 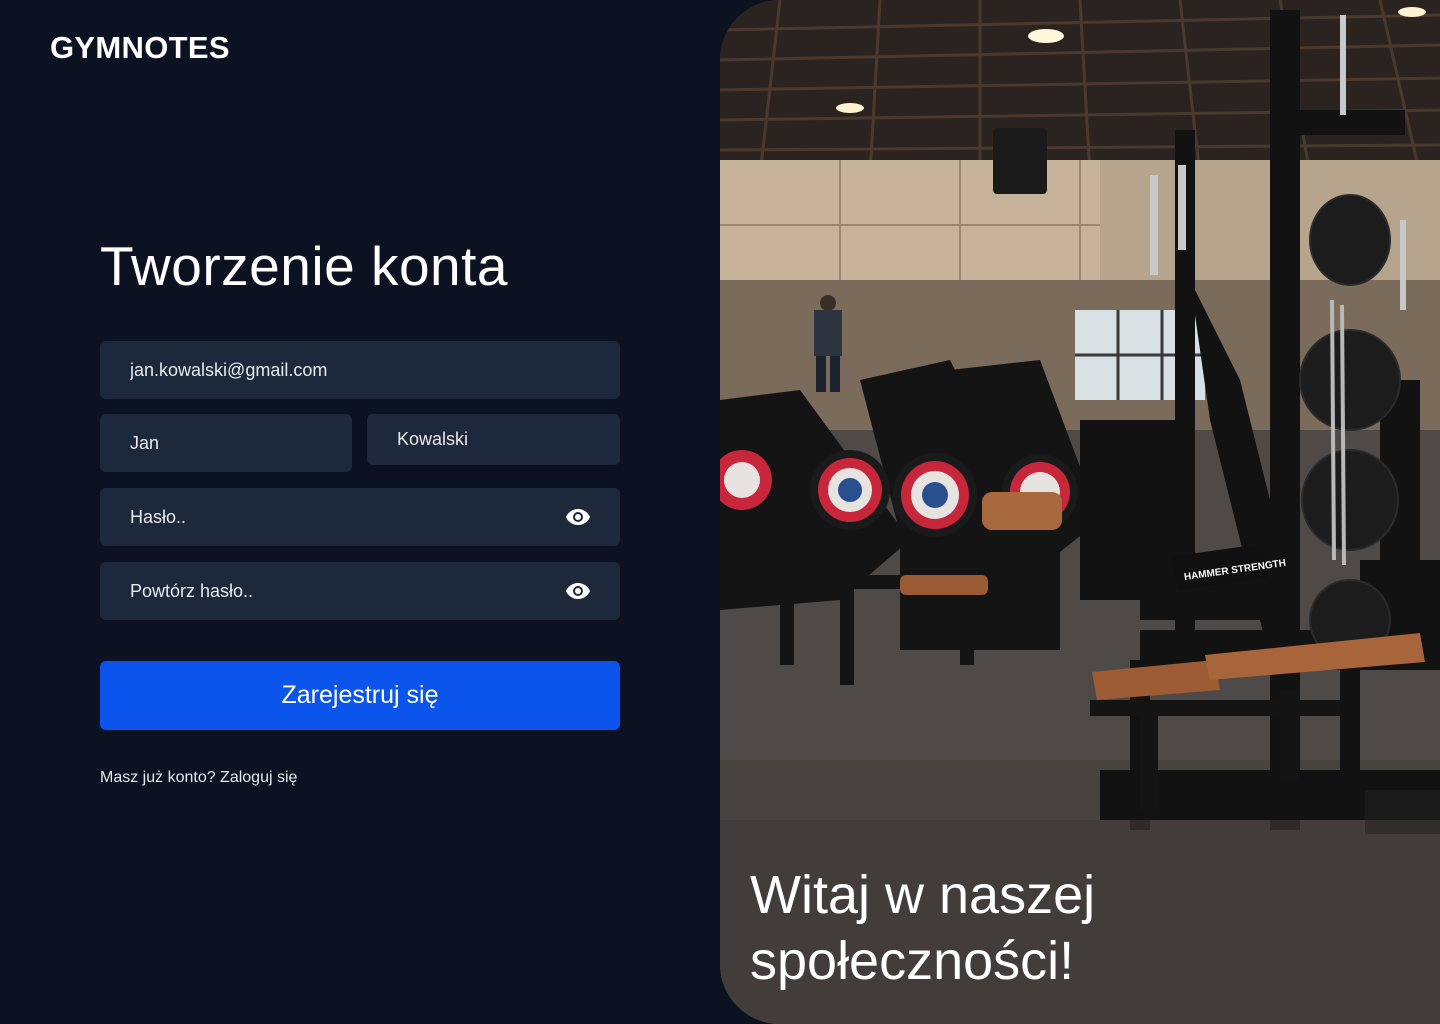 I want to click on register-button: Zarejestruj się, so click(x=360, y=695).